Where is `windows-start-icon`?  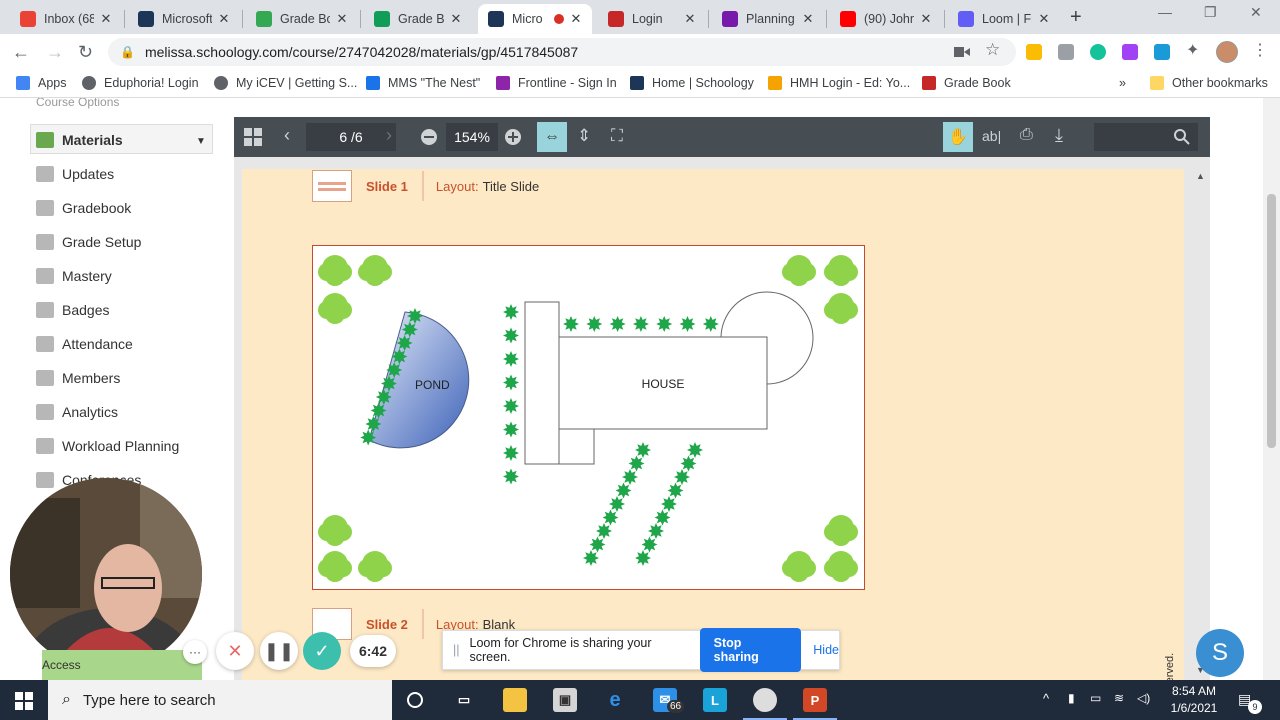 windows-start-icon is located at coordinates (24, 701).